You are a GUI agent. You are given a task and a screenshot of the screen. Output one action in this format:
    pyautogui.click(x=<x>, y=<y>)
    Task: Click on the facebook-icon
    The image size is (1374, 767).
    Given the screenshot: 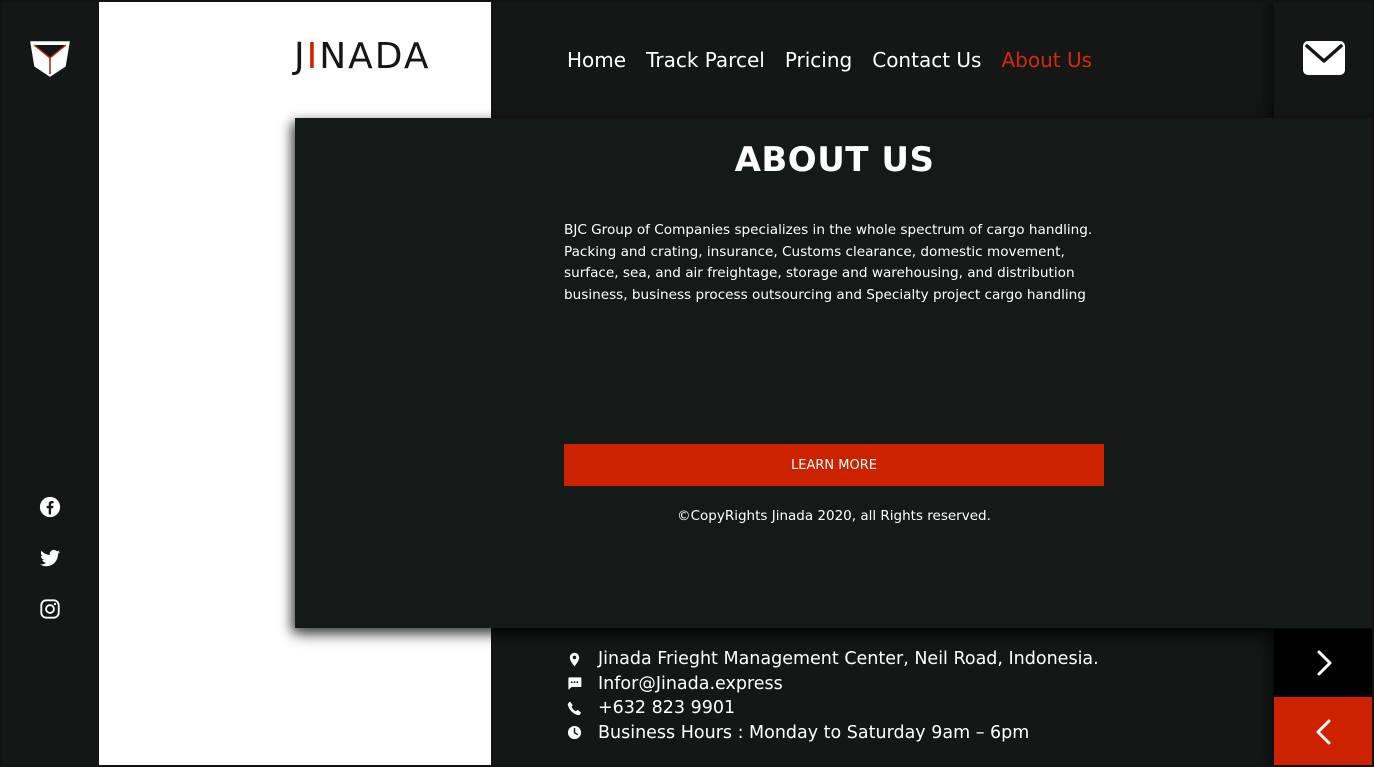 What is the action you would take?
    pyautogui.click(x=50, y=507)
    